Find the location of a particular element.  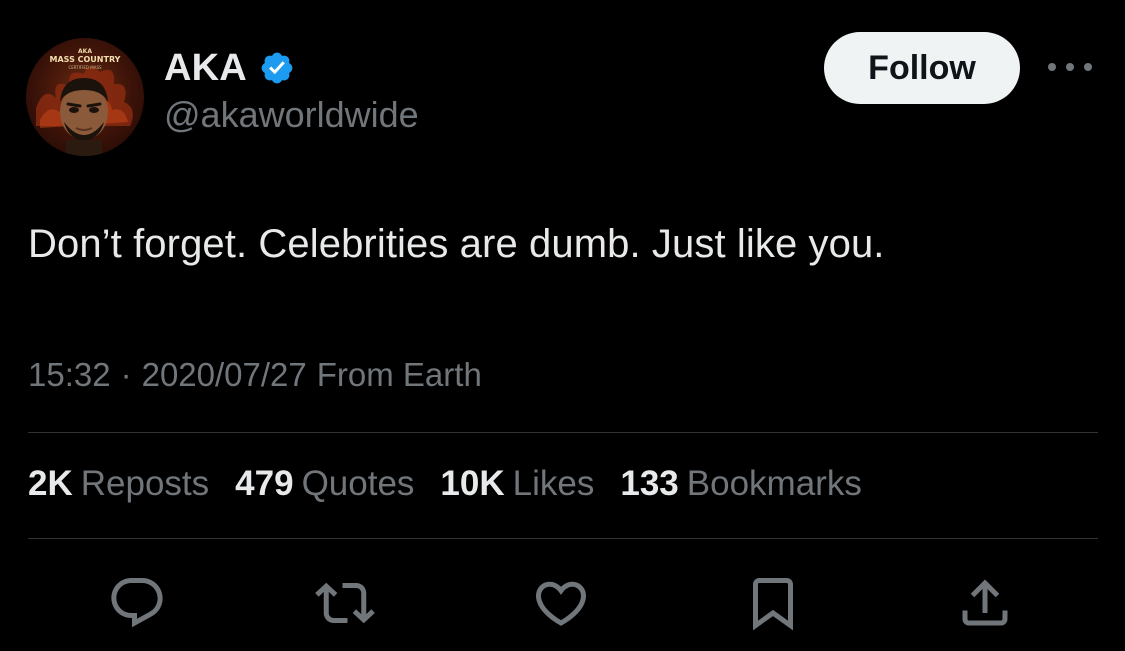

repost-icon is located at coordinates (345, 603).